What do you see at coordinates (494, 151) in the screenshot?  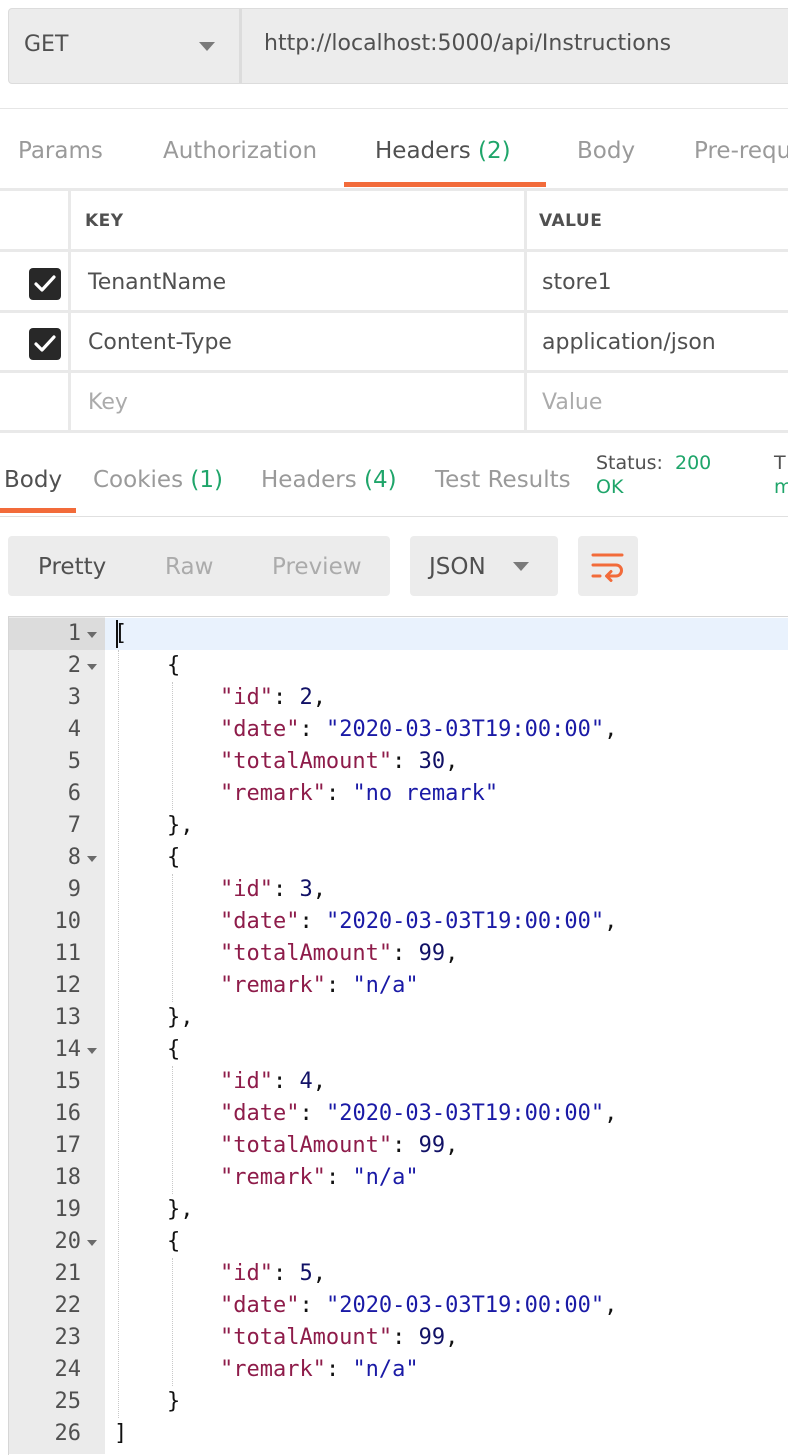 I see `tab-headers-count: (2)` at bounding box center [494, 151].